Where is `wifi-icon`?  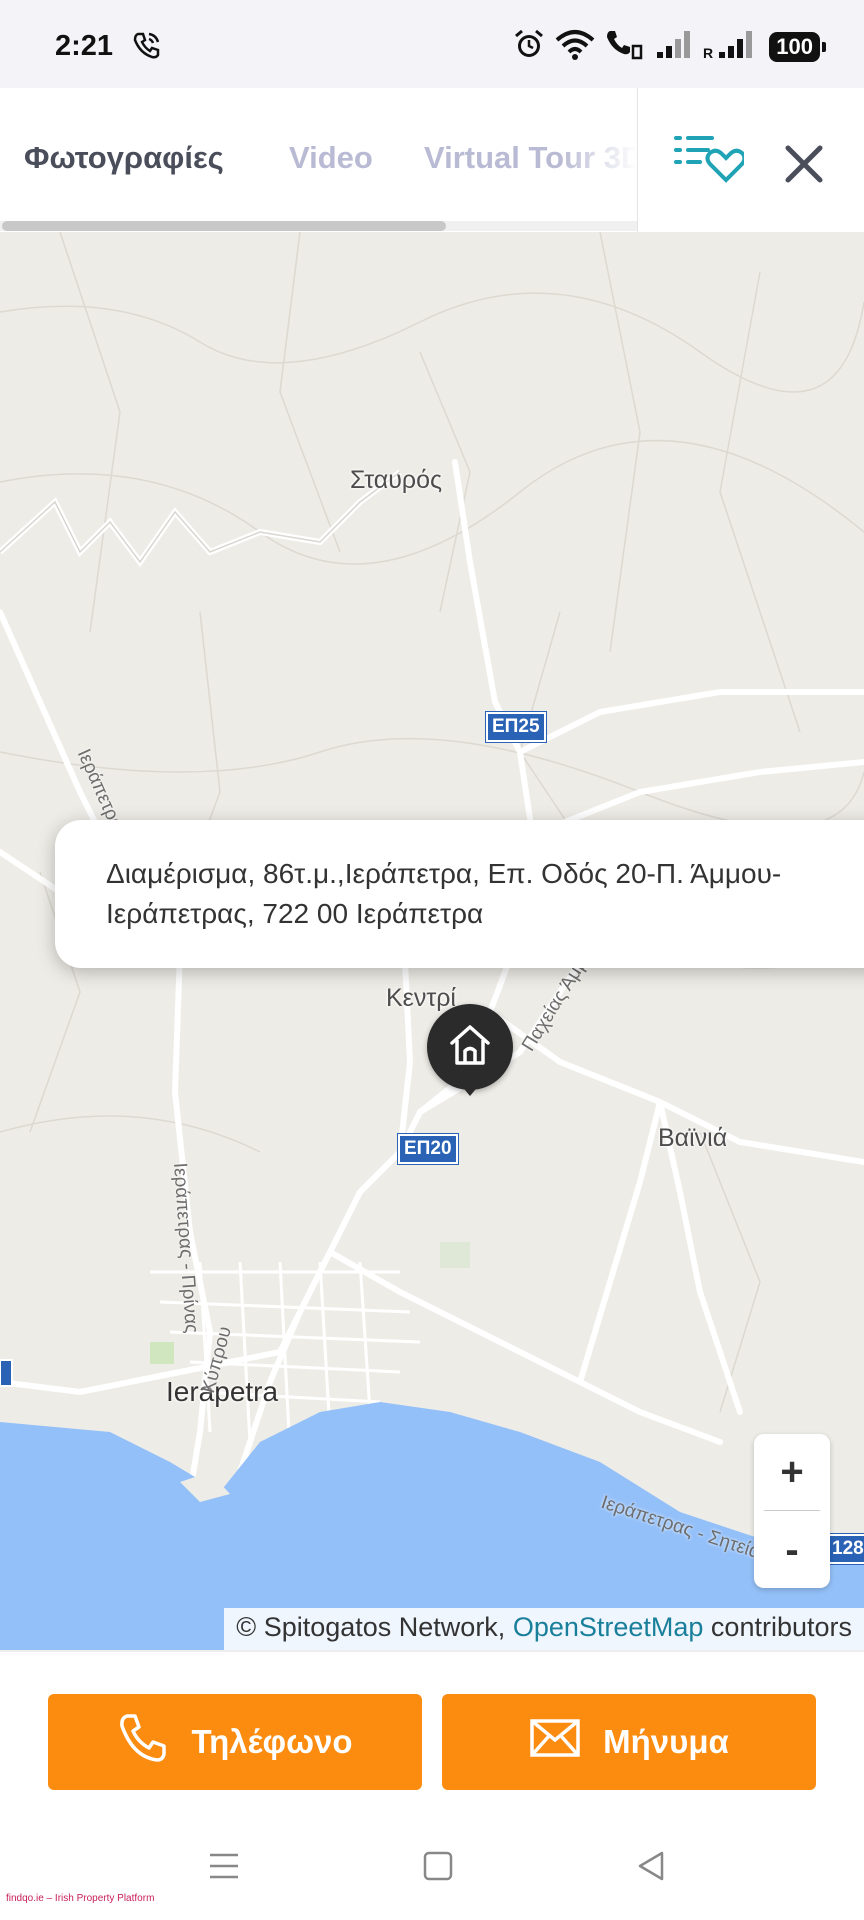
wifi-icon is located at coordinates (575, 46).